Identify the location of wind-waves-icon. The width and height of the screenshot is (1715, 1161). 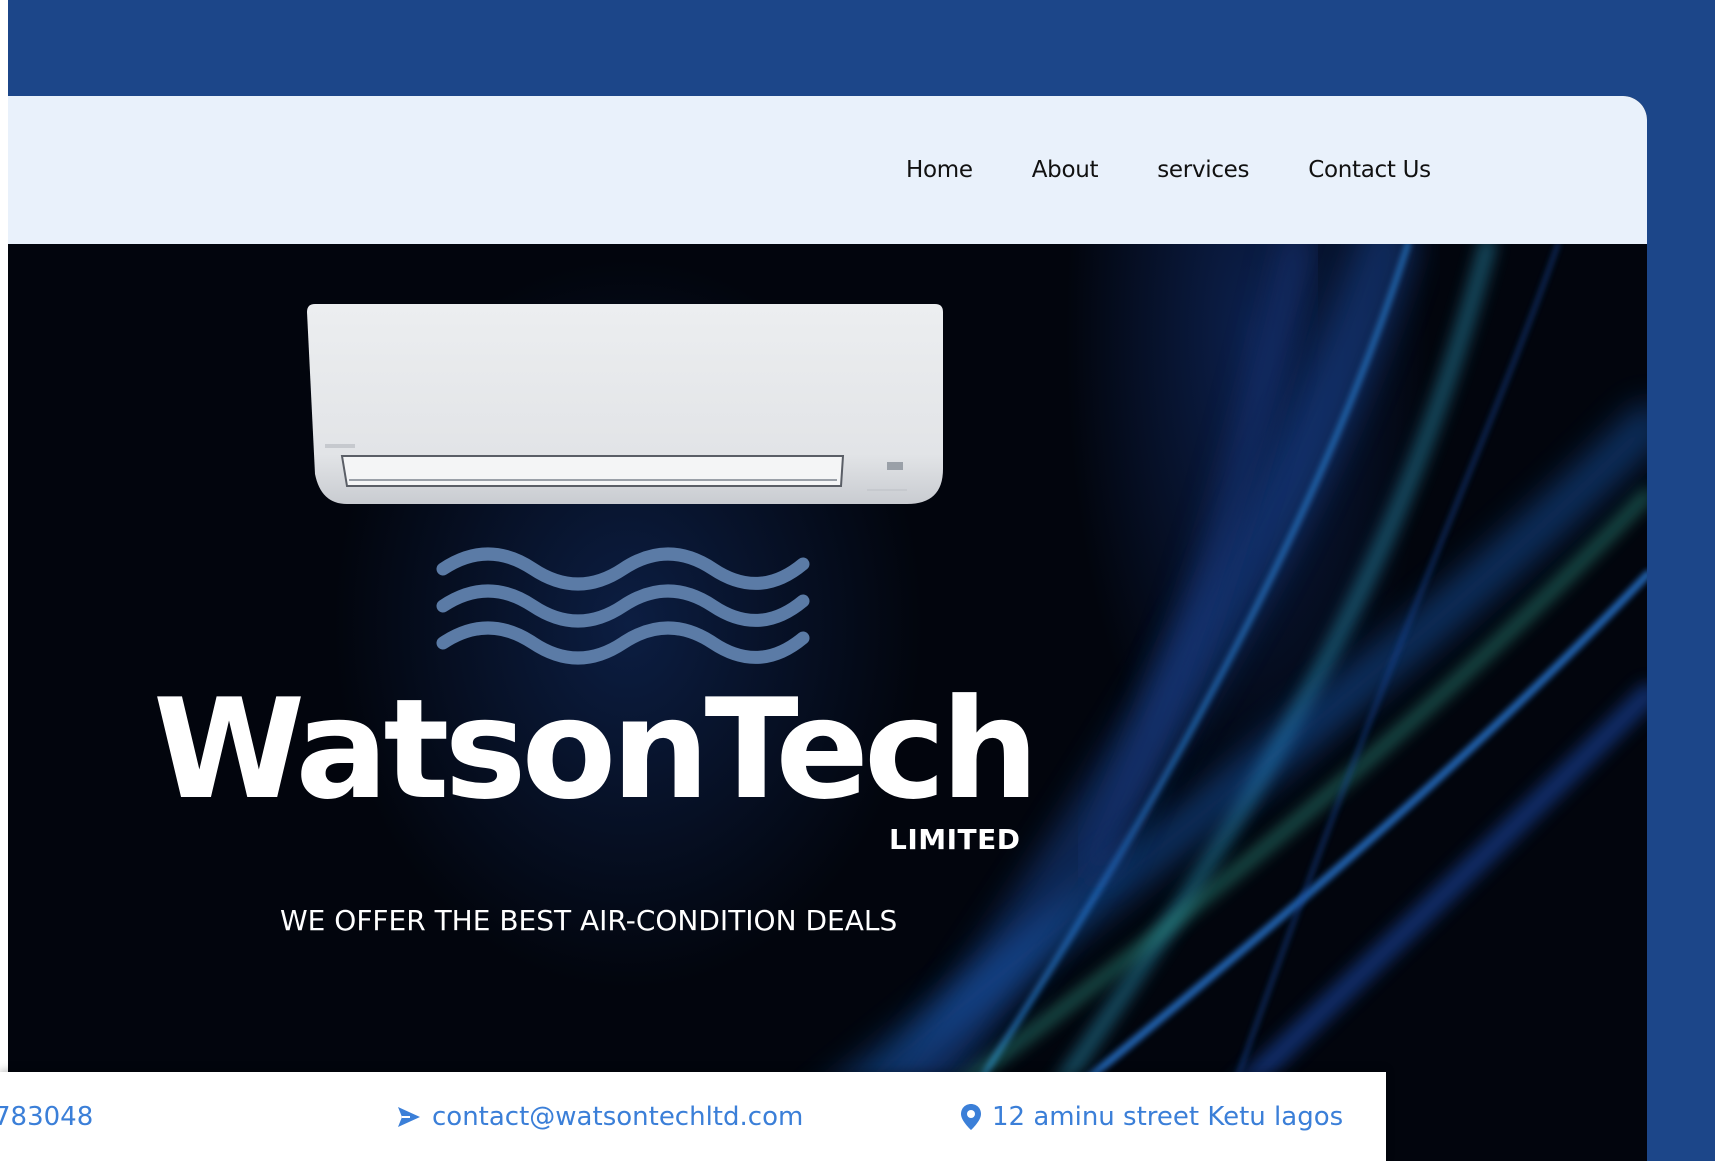
(623, 606).